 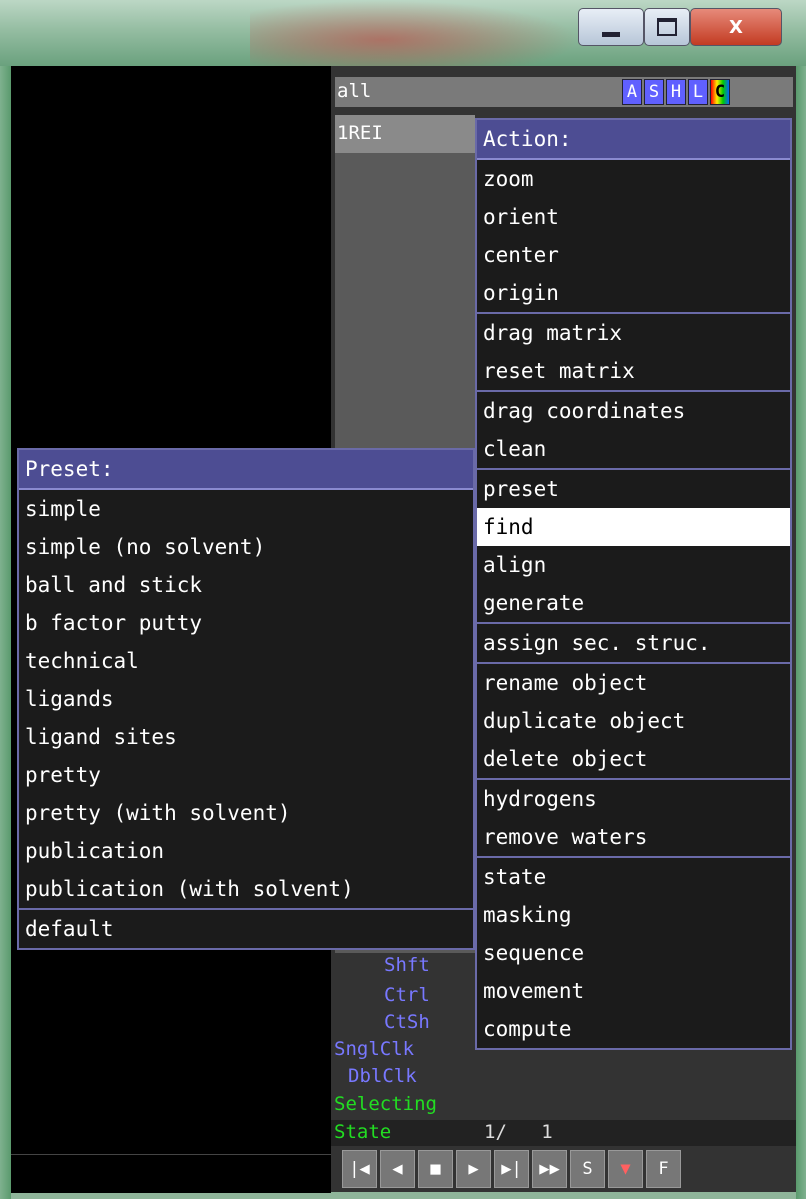 I want to click on action-group-matrix: drag matrix reset matrix, so click(x=633, y=353).